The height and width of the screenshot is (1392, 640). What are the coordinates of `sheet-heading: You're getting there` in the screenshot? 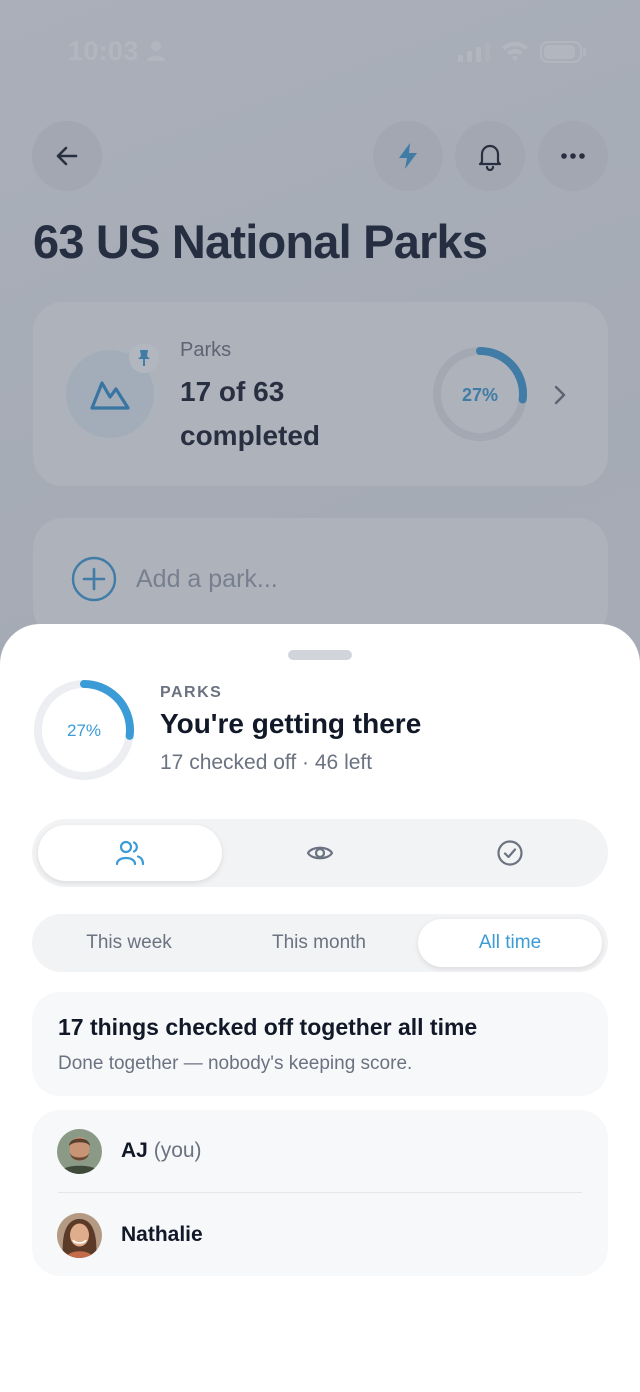 It's located at (291, 723).